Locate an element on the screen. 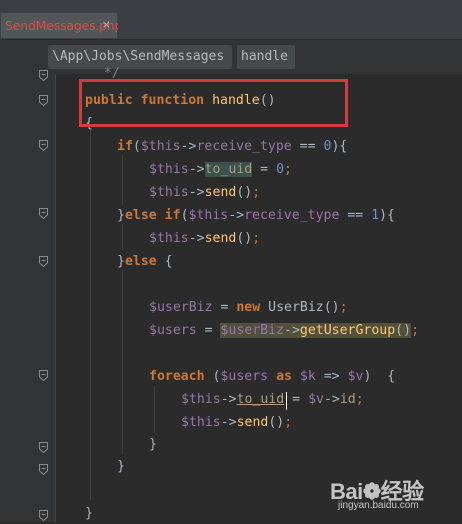  code-line: $users = $userBiz->getUserGroup(); is located at coordinates (284, 331).